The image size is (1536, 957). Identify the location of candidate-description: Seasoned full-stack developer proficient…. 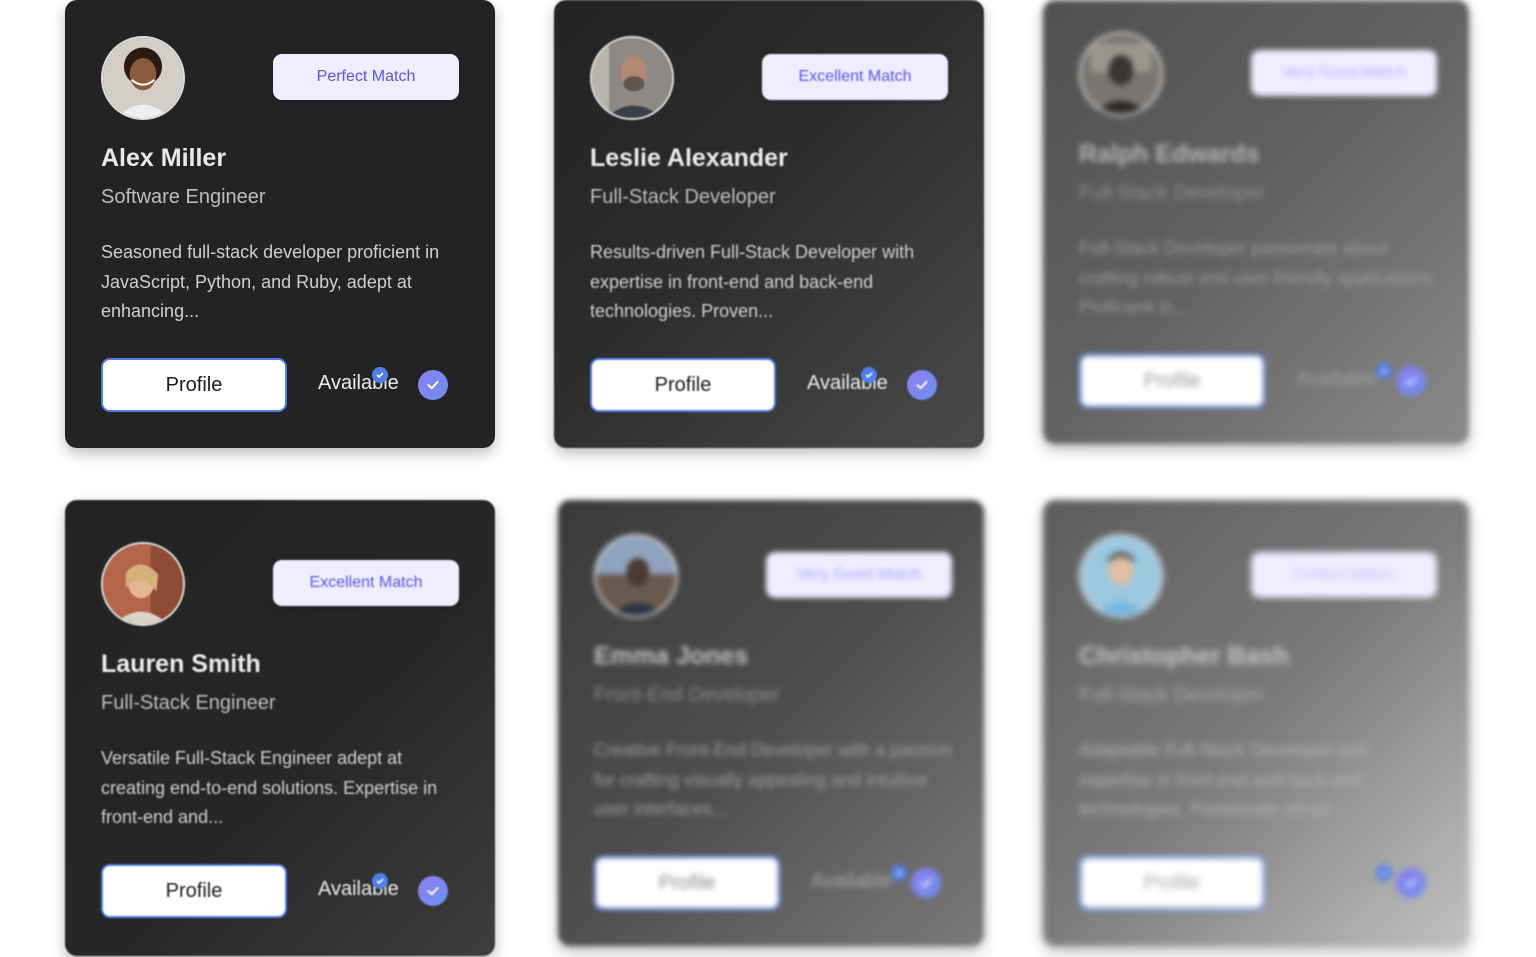
(270, 281).